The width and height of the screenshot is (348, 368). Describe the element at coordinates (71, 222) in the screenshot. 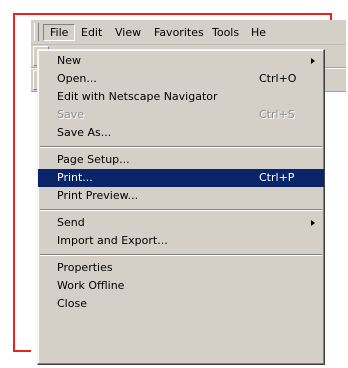

I see `menu-item-label: Send` at that location.